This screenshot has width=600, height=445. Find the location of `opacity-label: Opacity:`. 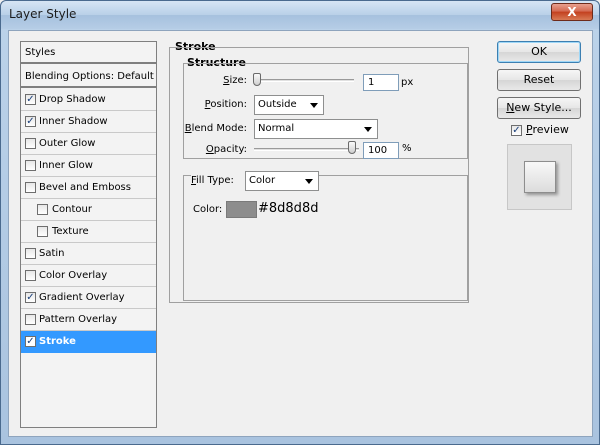

opacity-label: Opacity: is located at coordinates (226, 149).